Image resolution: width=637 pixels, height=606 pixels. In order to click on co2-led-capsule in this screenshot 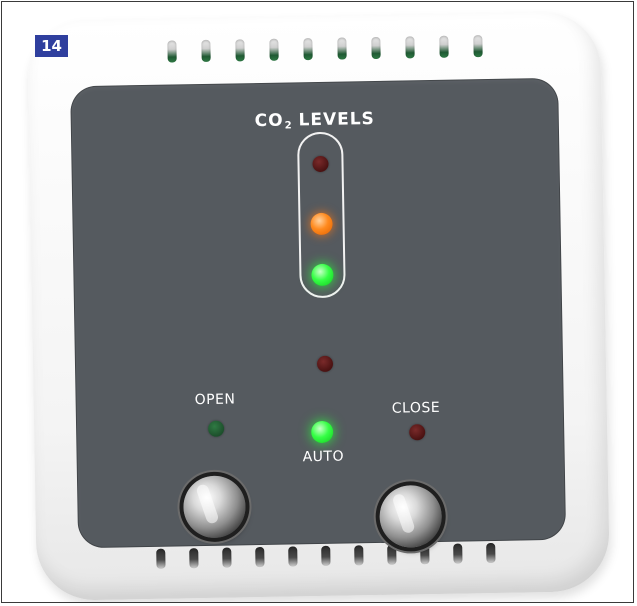, I will do `click(321, 215)`.